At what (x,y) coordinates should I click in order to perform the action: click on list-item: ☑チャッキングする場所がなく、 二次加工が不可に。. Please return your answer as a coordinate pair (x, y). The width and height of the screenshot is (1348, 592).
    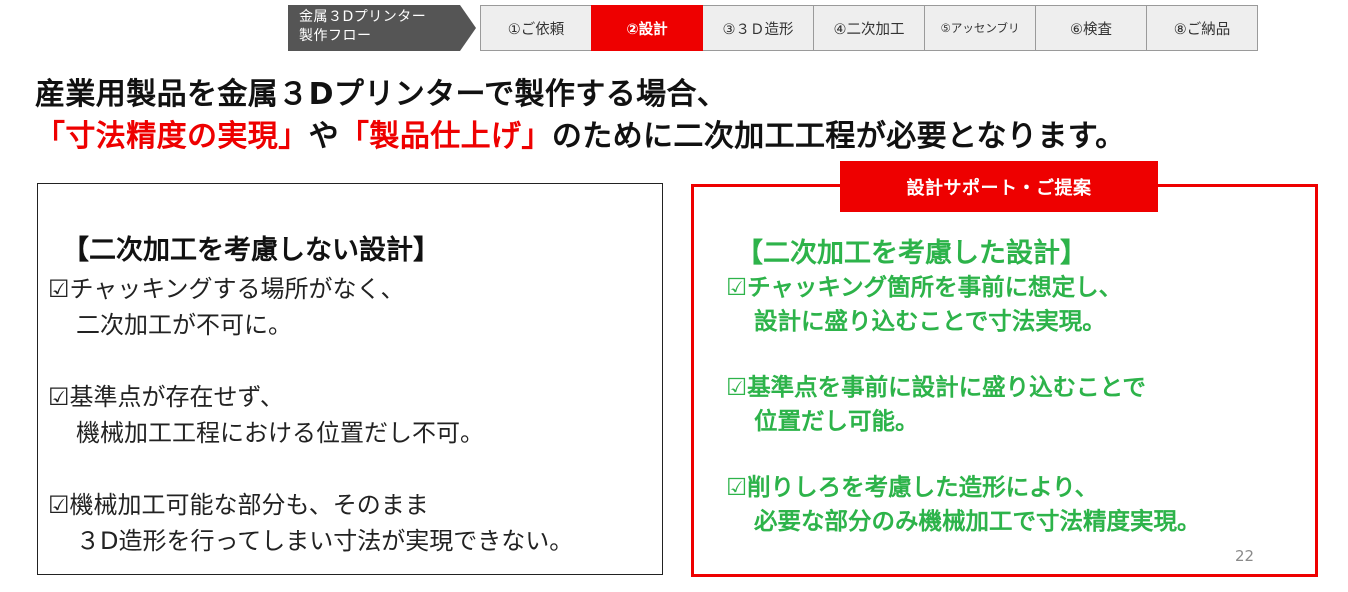
    Looking at the image, I should click on (310, 307).